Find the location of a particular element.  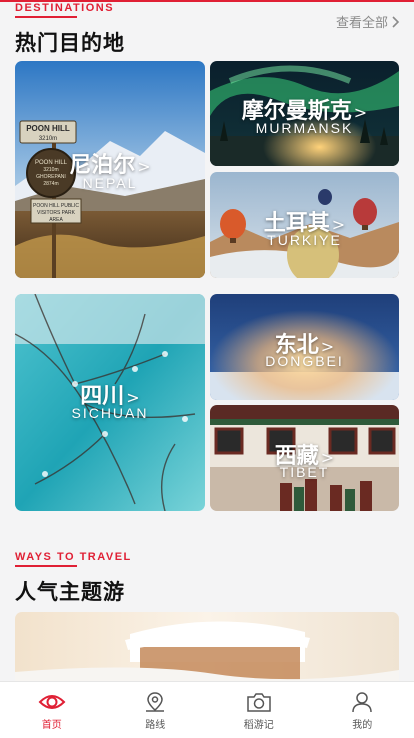

nav-label: 我的 is located at coordinates (362, 723).